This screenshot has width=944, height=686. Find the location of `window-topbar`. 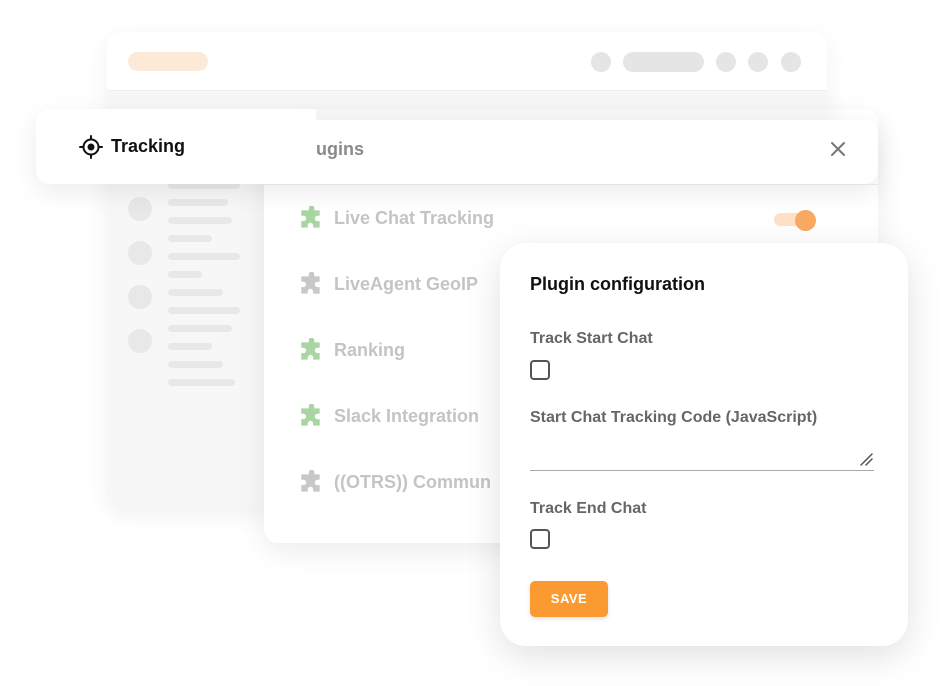

window-topbar is located at coordinates (467, 61).